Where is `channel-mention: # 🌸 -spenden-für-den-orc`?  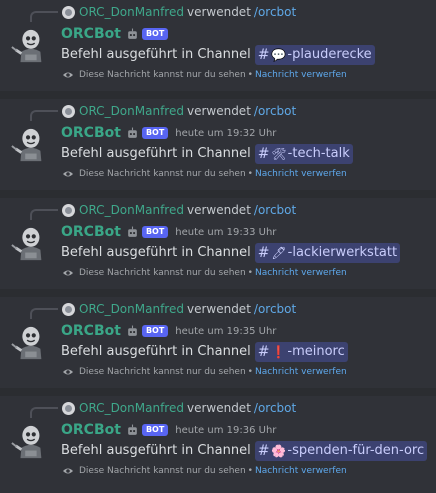 channel-mention: # 🌸 -spenden-für-den-orc is located at coordinates (341, 451).